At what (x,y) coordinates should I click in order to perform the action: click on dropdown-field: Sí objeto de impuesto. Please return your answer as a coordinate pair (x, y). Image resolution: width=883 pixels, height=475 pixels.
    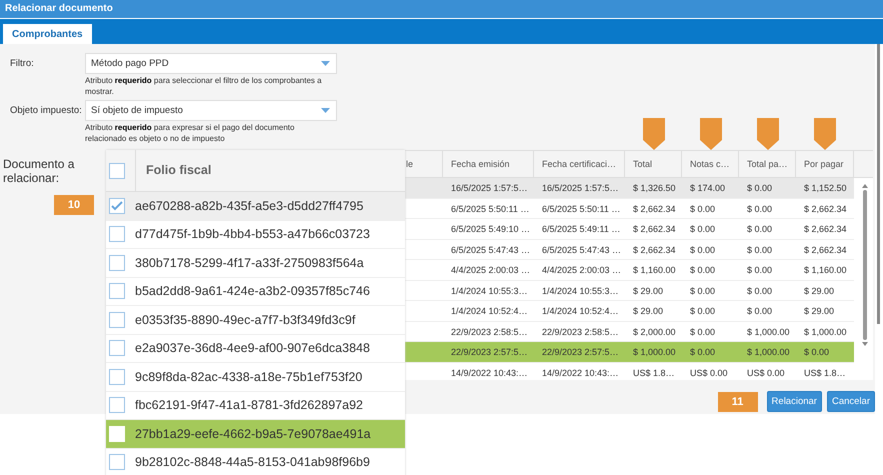
    Looking at the image, I should click on (211, 110).